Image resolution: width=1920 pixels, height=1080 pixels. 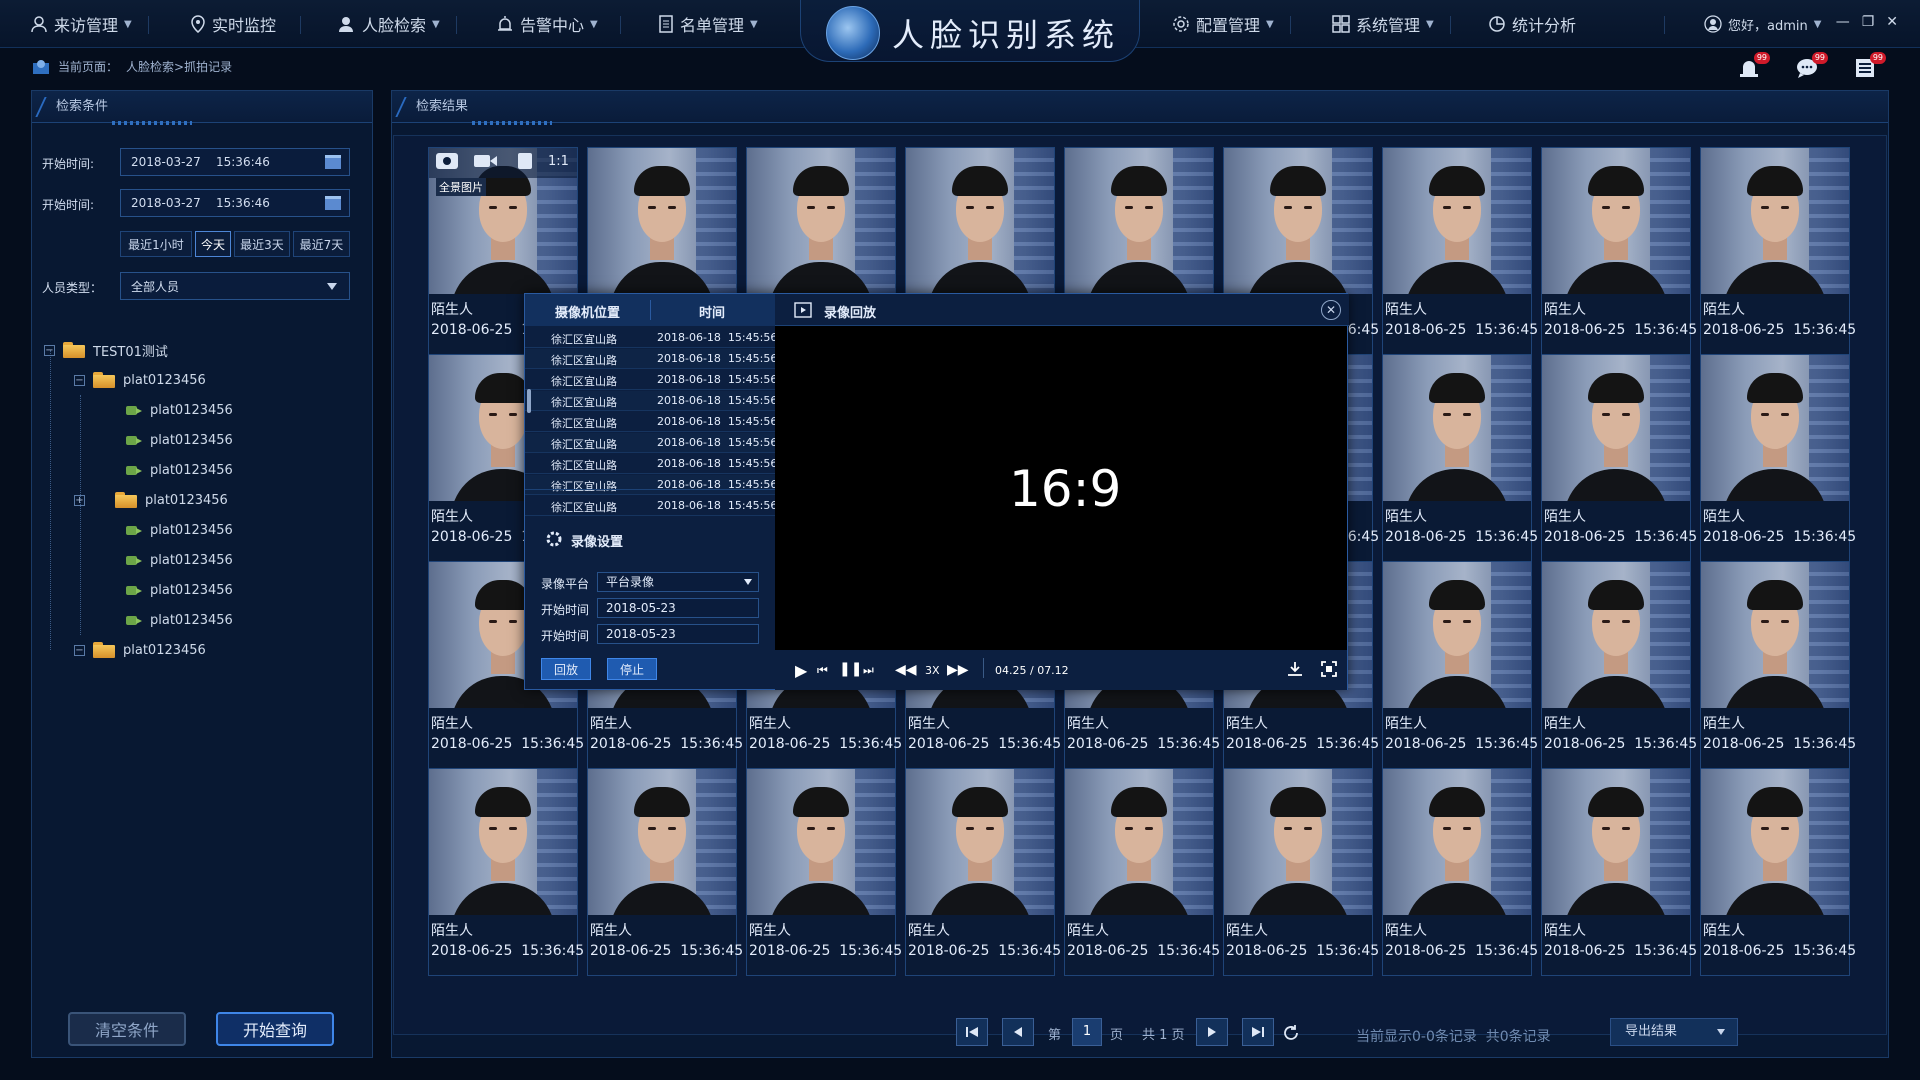 What do you see at coordinates (1868, 22) in the screenshot?
I see `restore-icon: ❐` at bounding box center [1868, 22].